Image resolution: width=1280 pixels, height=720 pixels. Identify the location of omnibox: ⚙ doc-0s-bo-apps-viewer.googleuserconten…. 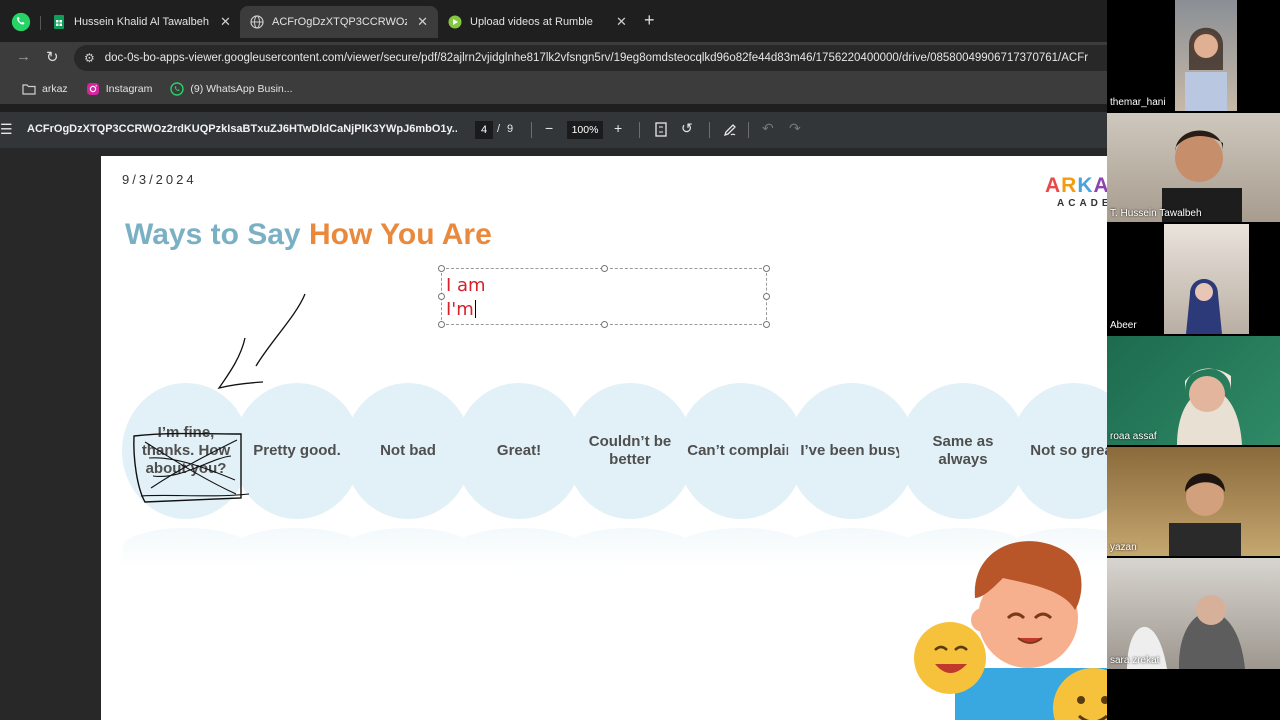
(590, 58).